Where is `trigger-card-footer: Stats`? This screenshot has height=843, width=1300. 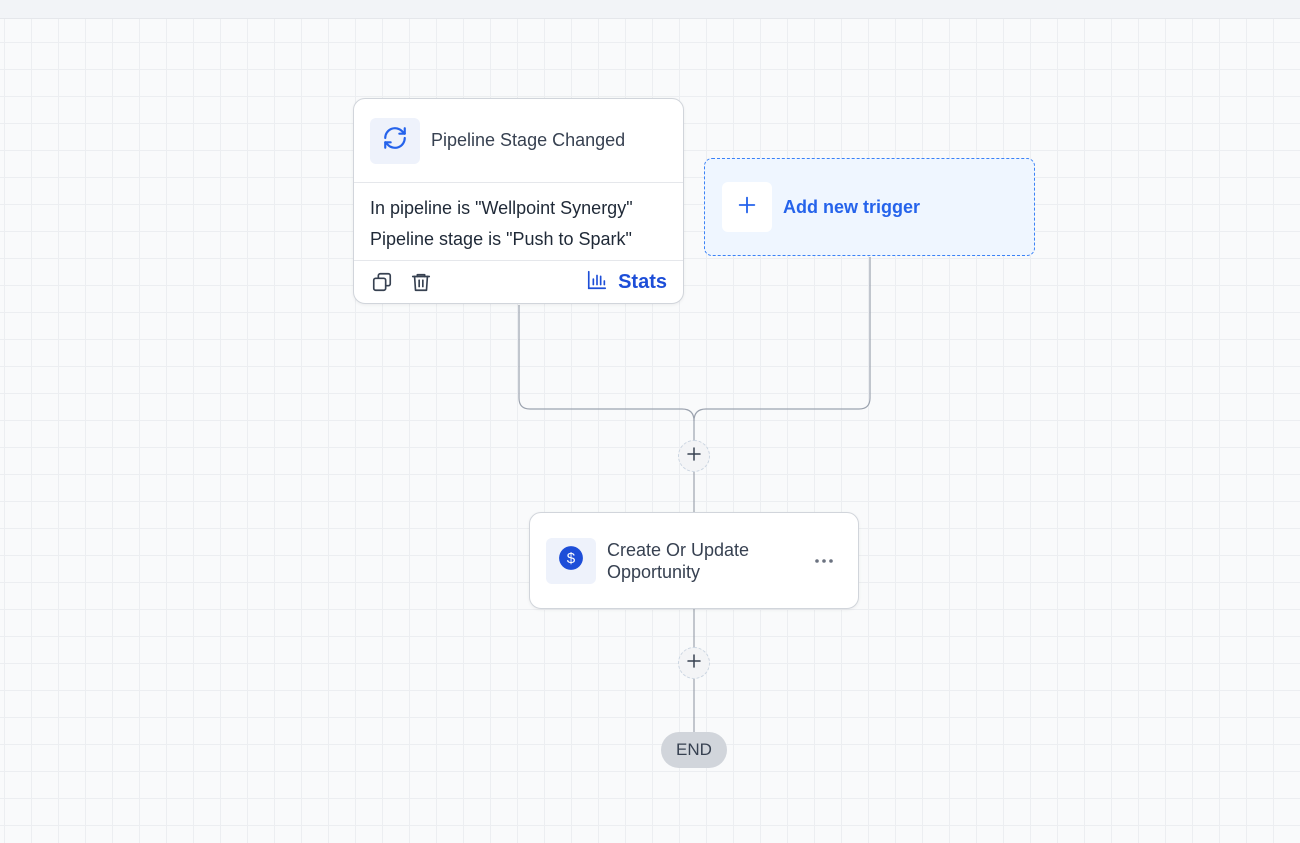 trigger-card-footer: Stats is located at coordinates (518, 282).